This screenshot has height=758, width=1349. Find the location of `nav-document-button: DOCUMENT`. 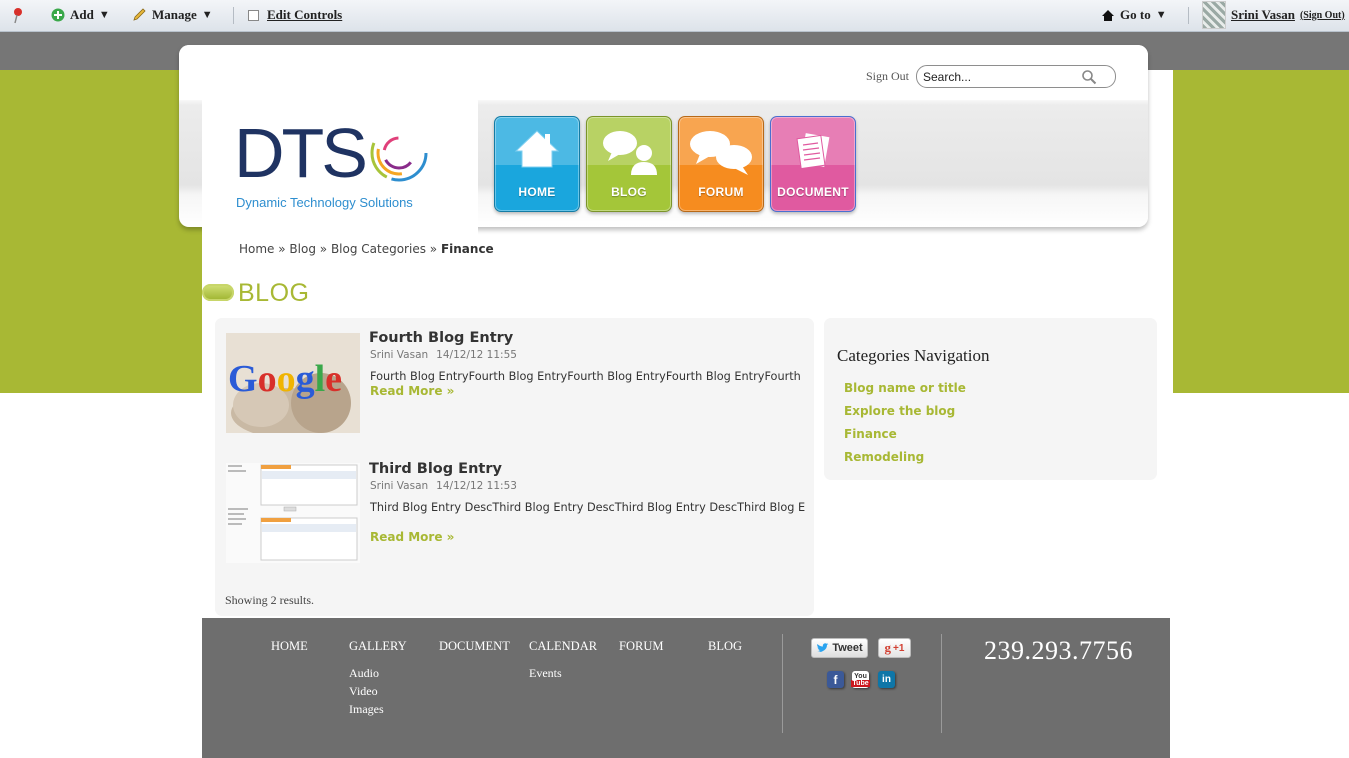

nav-document-button: DOCUMENT is located at coordinates (813, 164).